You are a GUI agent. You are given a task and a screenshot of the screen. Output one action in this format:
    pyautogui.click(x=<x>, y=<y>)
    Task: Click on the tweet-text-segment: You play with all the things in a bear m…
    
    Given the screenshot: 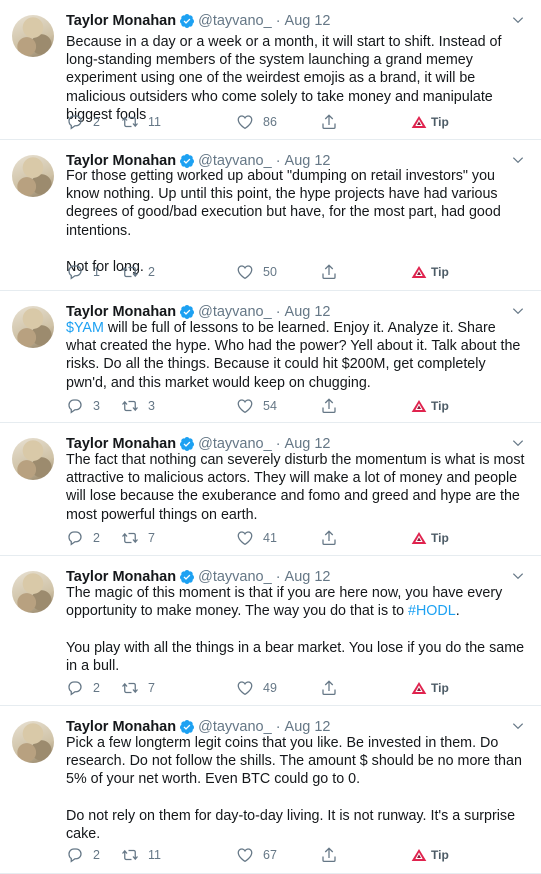 What is the action you would take?
    pyautogui.click(x=295, y=657)
    